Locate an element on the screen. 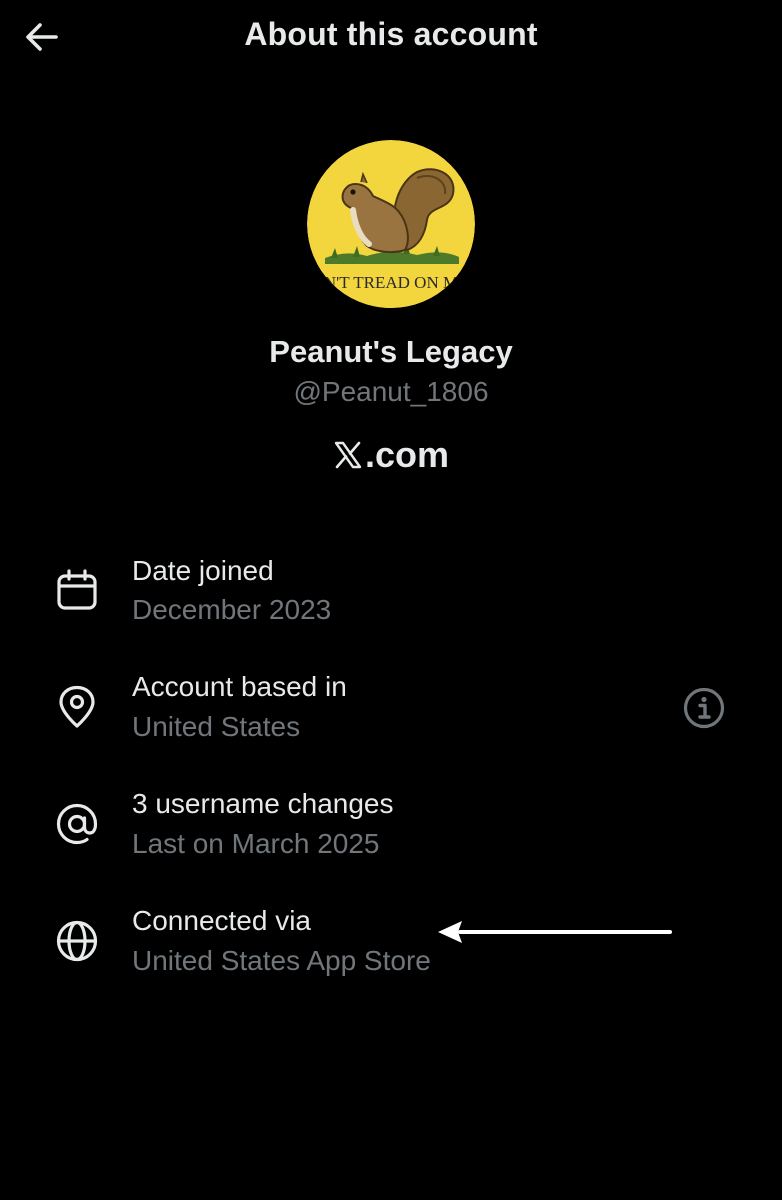 This screenshot has height=1200, width=782. detail-subtitle: United States is located at coordinates (216, 726).